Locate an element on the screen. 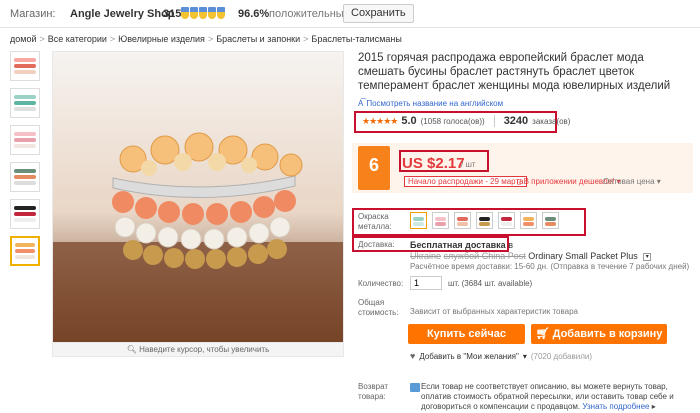 The height and width of the screenshot is (413, 700). store-score: 315 is located at coordinates (172, 14).